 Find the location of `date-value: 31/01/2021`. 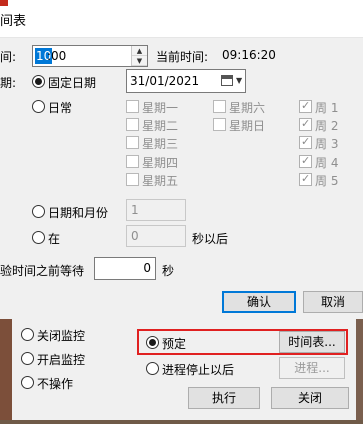

date-value: 31/01/2021 is located at coordinates (165, 81).